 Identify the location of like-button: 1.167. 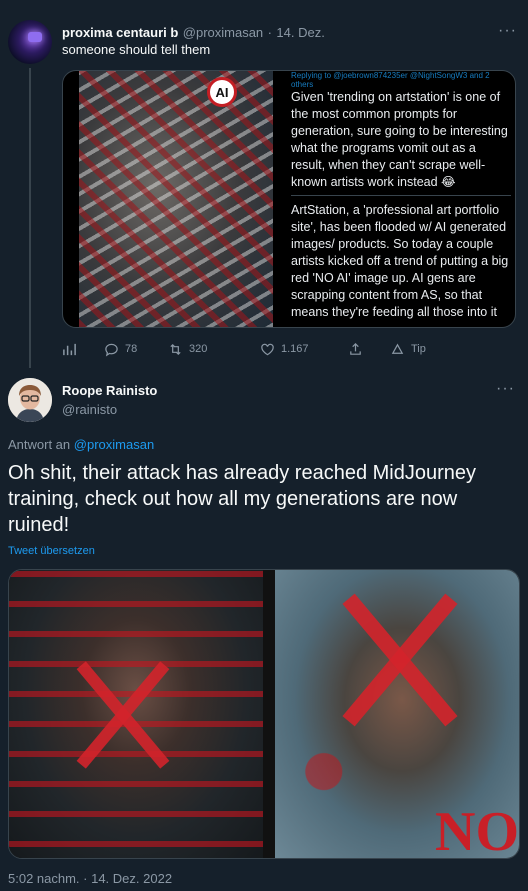
(304, 349).